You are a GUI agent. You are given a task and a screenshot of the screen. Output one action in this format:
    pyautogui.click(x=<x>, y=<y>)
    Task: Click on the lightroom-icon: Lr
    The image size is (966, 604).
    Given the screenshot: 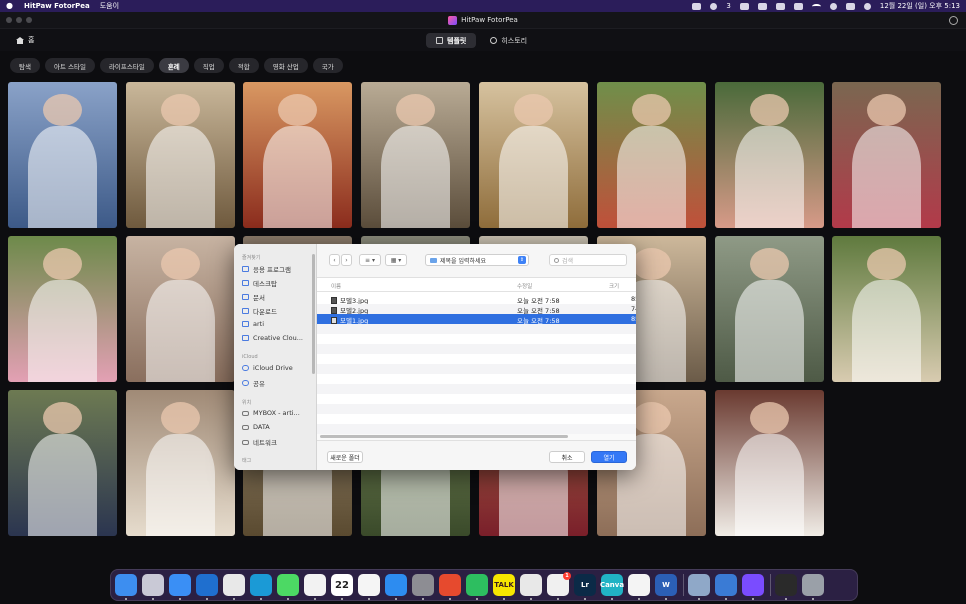 What is the action you would take?
    pyautogui.click(x=585, y=585)
    